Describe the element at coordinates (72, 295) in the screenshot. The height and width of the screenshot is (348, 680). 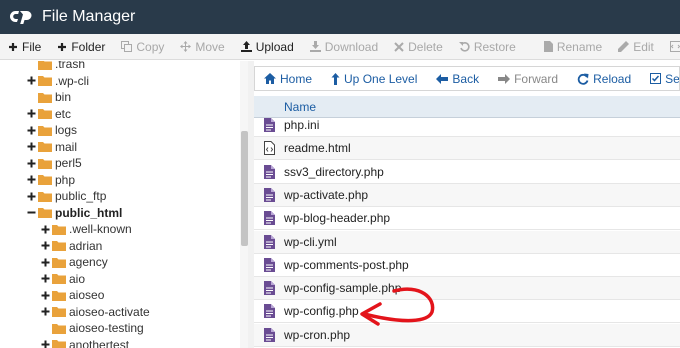
I see `tree-item: aioseo` at that location.